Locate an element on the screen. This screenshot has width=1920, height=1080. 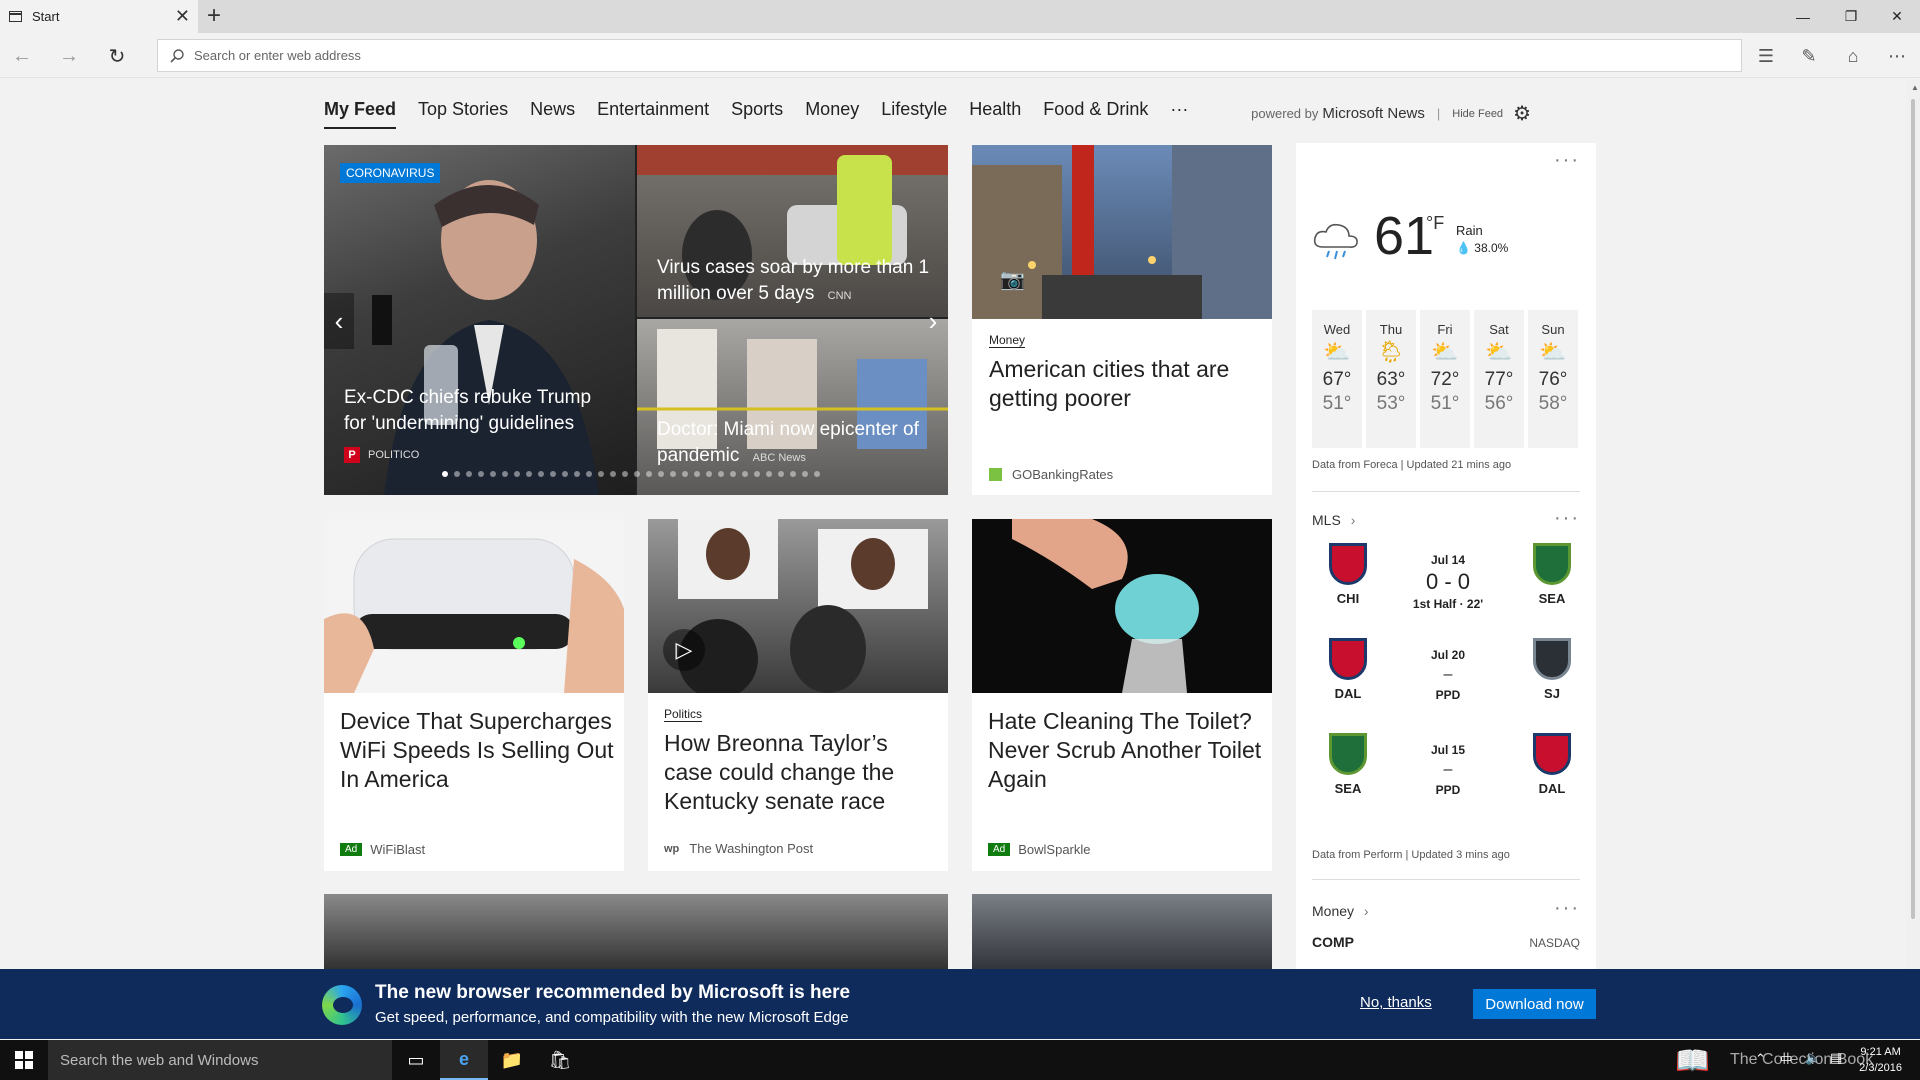
team-home: DAL is located at coordinates (1348, 669).